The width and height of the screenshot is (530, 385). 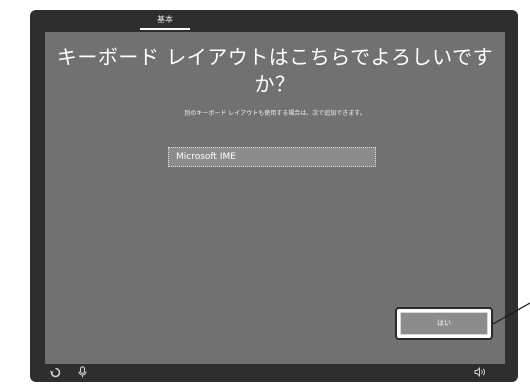 What do you see at coordinates (511, 313) in the screenshot?
I see `callout-line` at bounding box center [511, 313].